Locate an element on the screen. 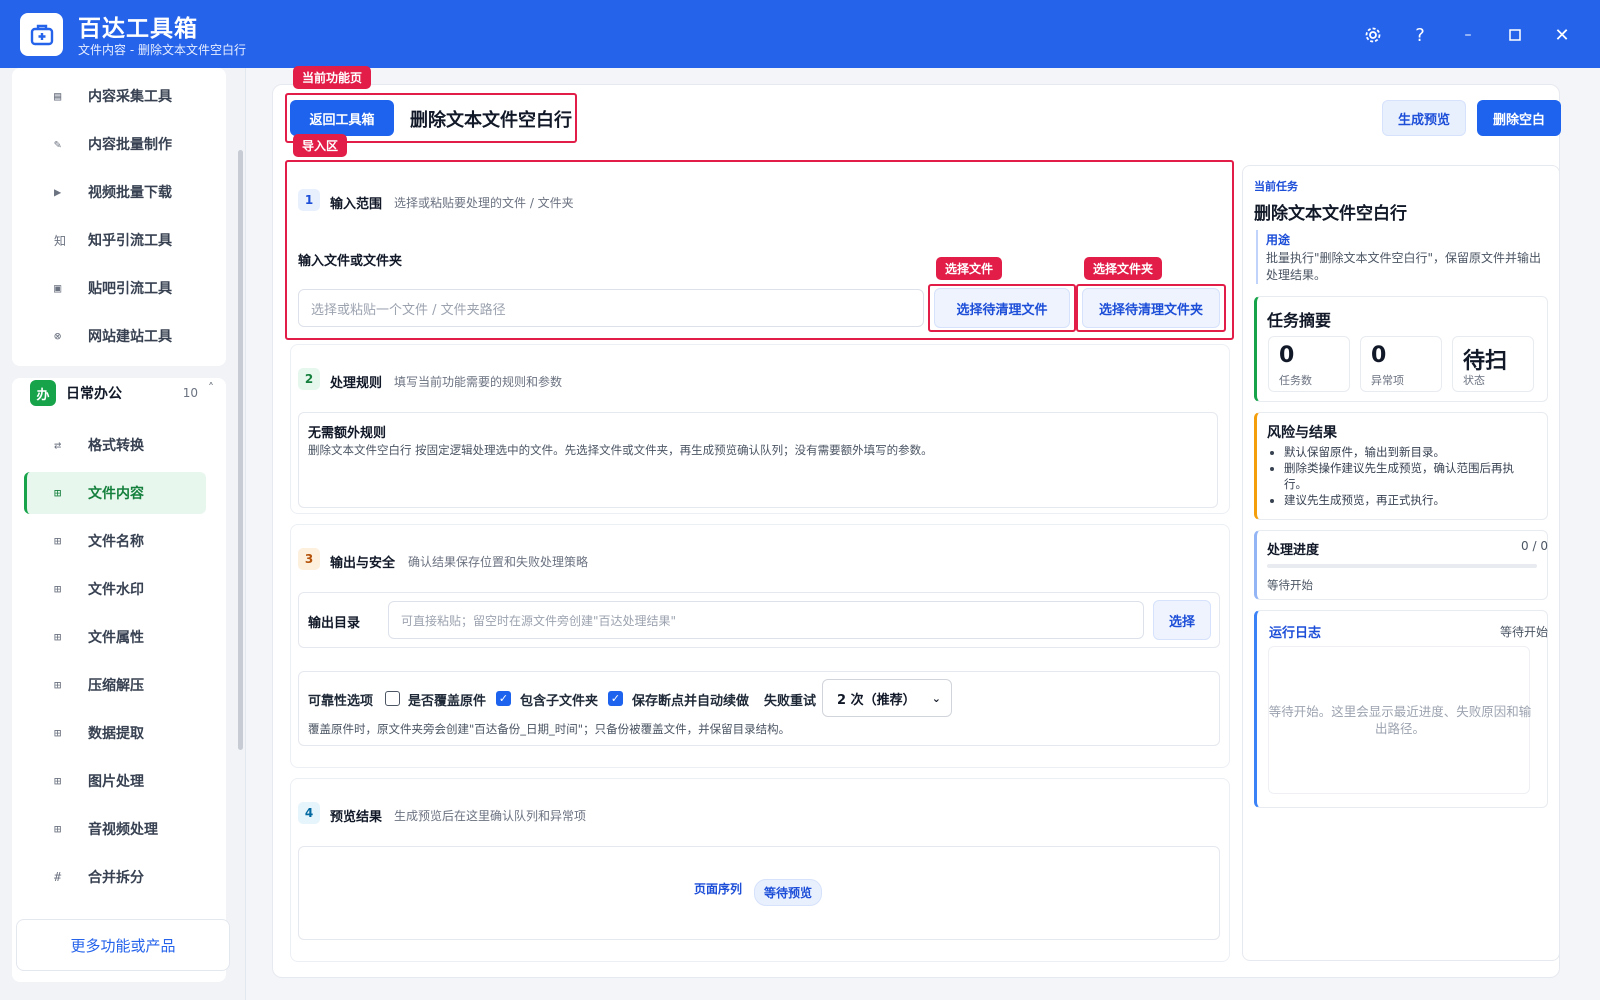 This screenshot has width=1600, height=1000. section-desc: 确认结果保存位置和失败处理策略 is located at coordinates (498, 562).